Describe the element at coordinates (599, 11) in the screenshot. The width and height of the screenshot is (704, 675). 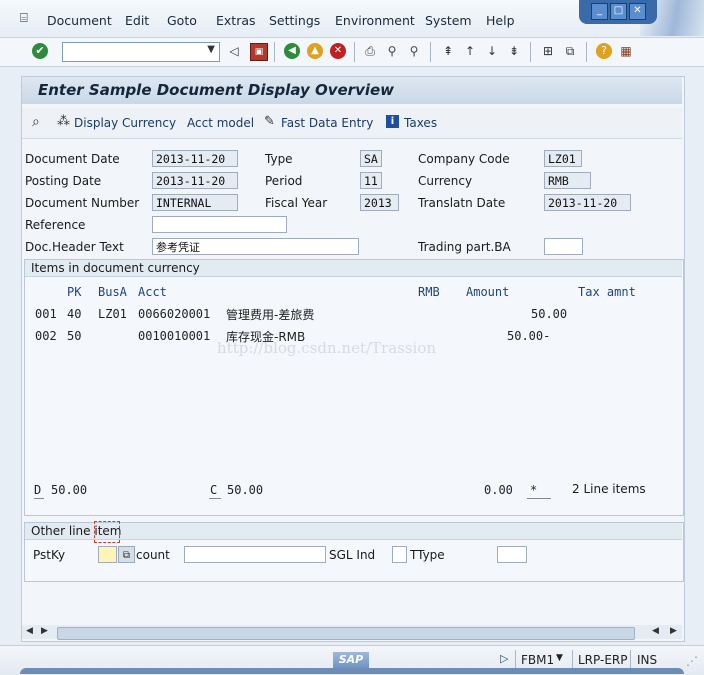
I see `minimize-button: _` at that location.